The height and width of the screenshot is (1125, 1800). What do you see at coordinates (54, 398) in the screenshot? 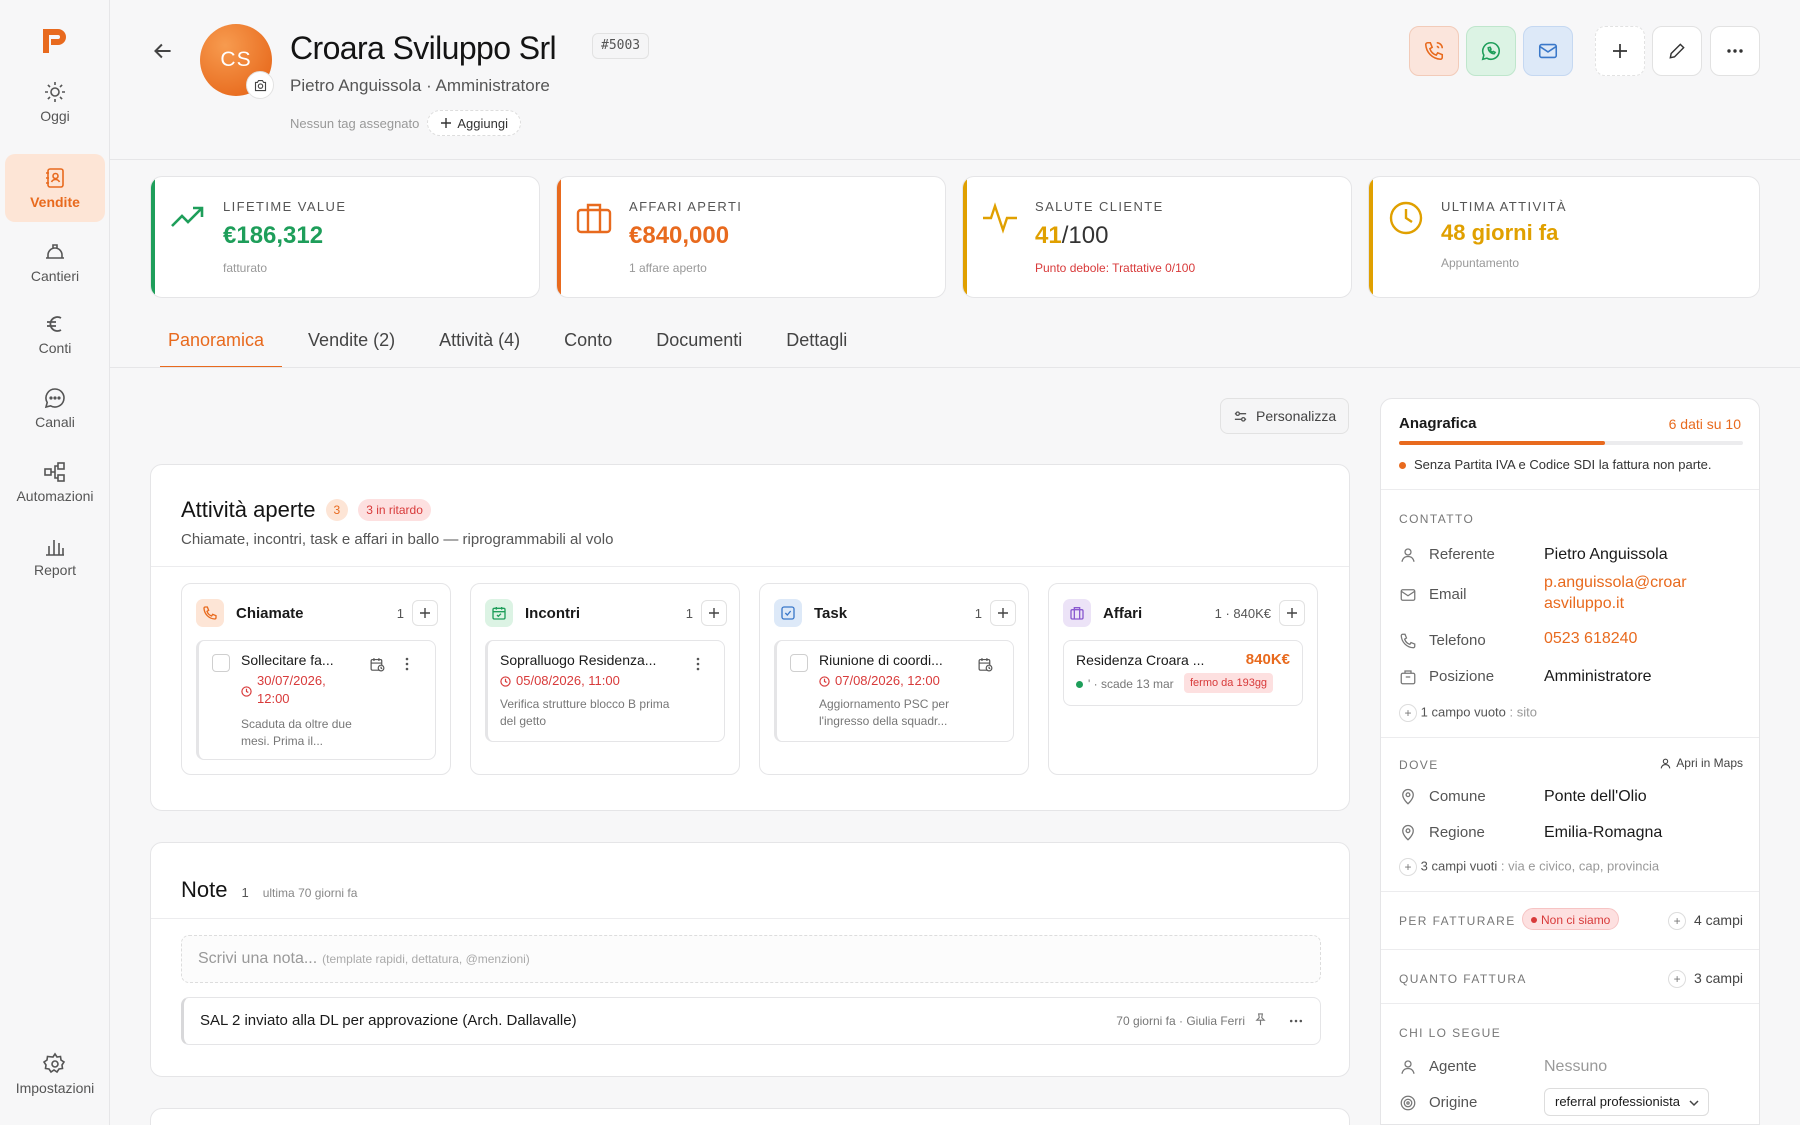
I see `chat-icon` at bounding box center [54, 398].